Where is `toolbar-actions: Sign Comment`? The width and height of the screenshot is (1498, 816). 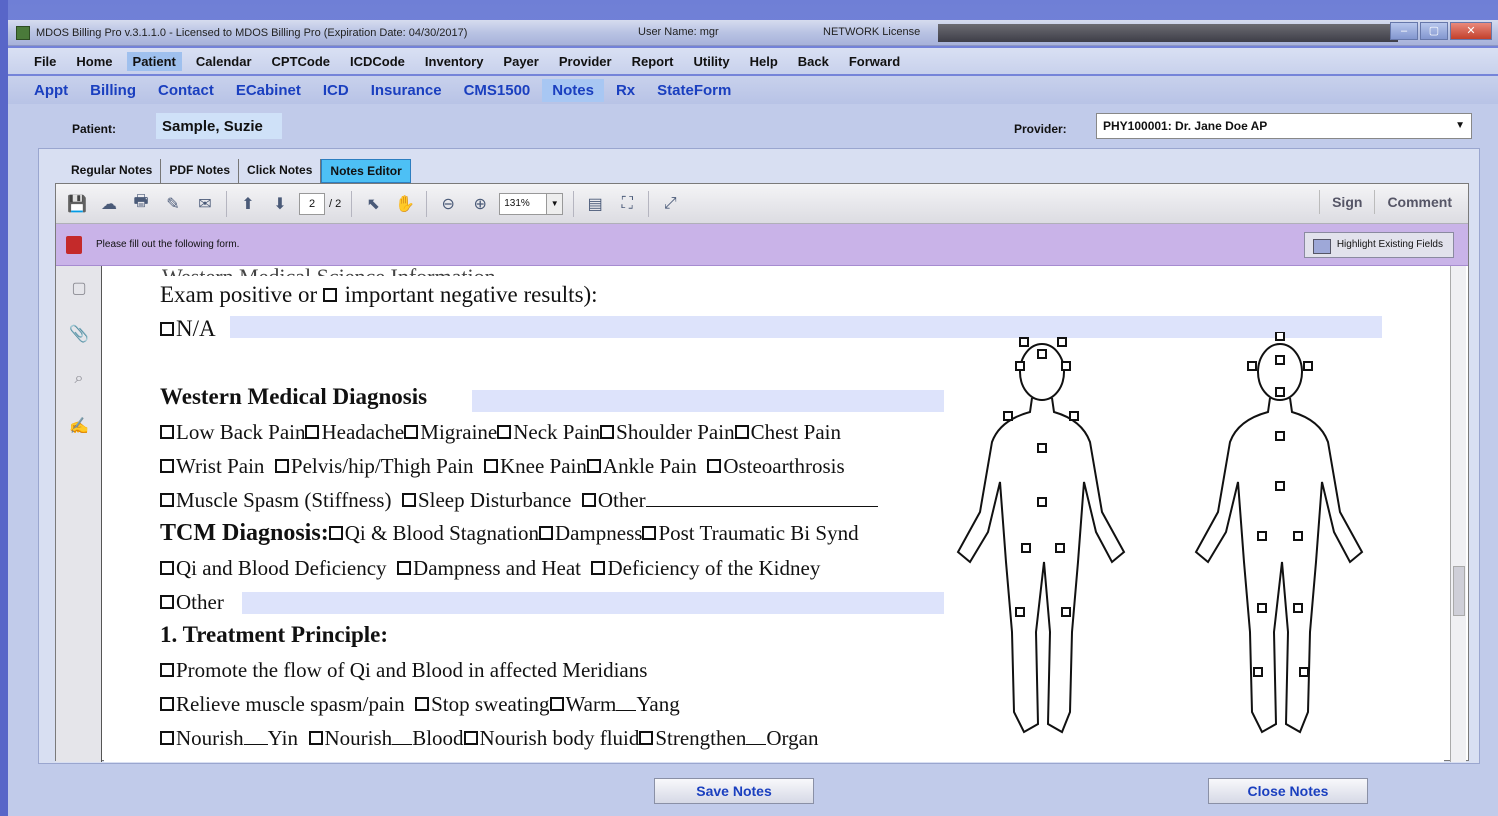 toolbar-actions: Sign Comment is located at coordinates (1391, 202).